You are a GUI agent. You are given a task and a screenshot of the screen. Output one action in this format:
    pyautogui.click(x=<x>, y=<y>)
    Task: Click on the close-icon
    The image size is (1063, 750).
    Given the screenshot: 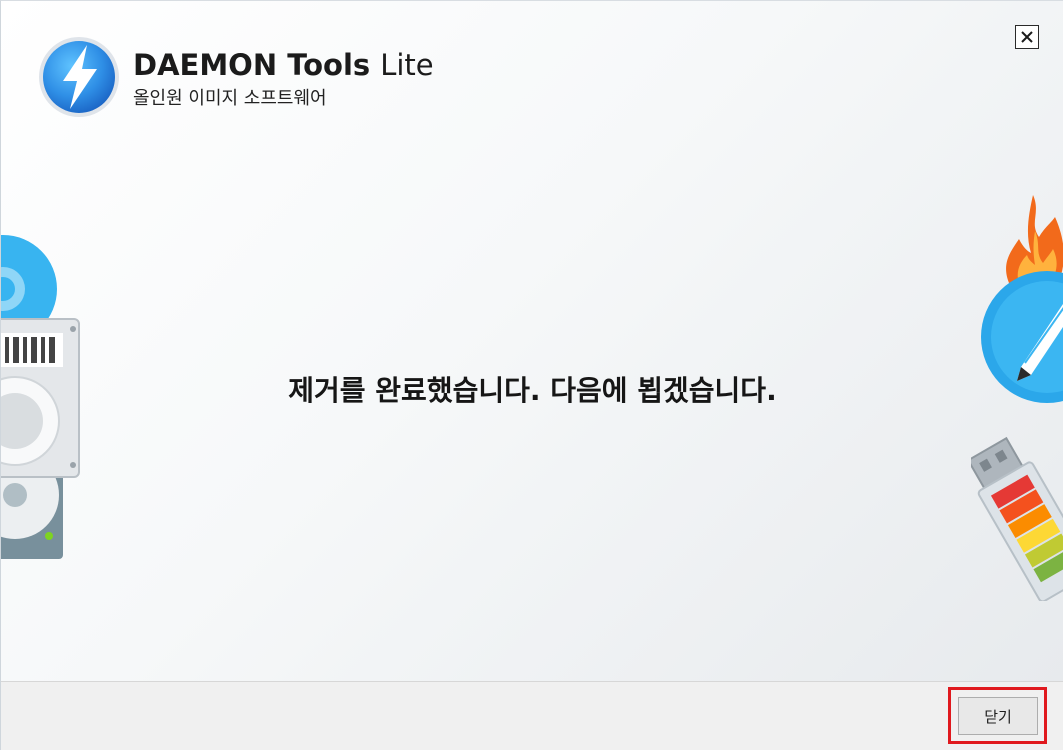 What is the action you would take?
    pyautogui.click(x=1027, y=37)
    